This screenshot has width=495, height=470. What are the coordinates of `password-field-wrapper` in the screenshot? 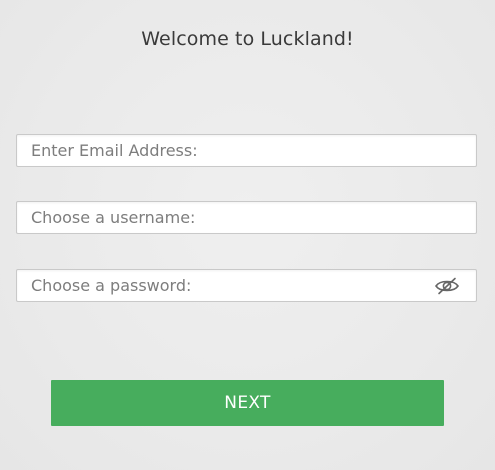 It's located at (246, 285).